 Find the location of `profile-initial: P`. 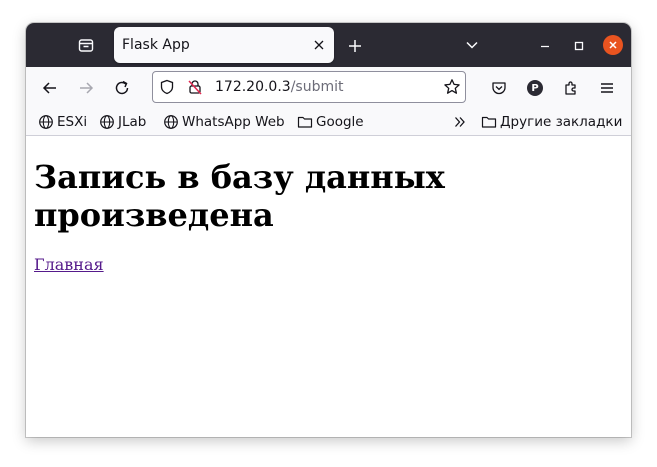

profile-initial: P is located at coordinates (535, 88).